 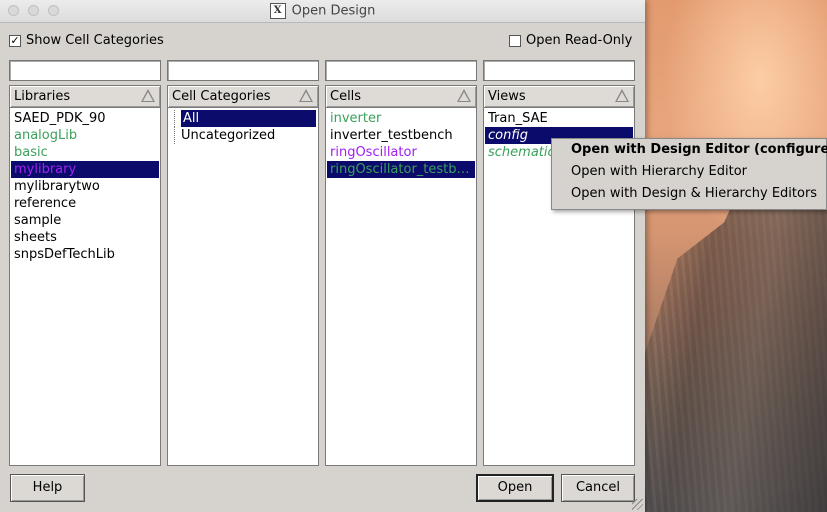 I want to click on show-cell-categories-label: Show Cell Categories, so click(x=95, y=40).